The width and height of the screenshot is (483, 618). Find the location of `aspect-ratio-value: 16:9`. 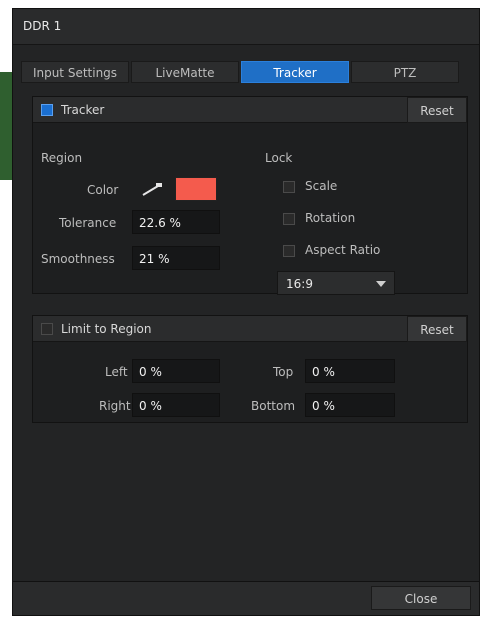

aspect-ratio-value: 16:9 is located at coordinates (299, 284).